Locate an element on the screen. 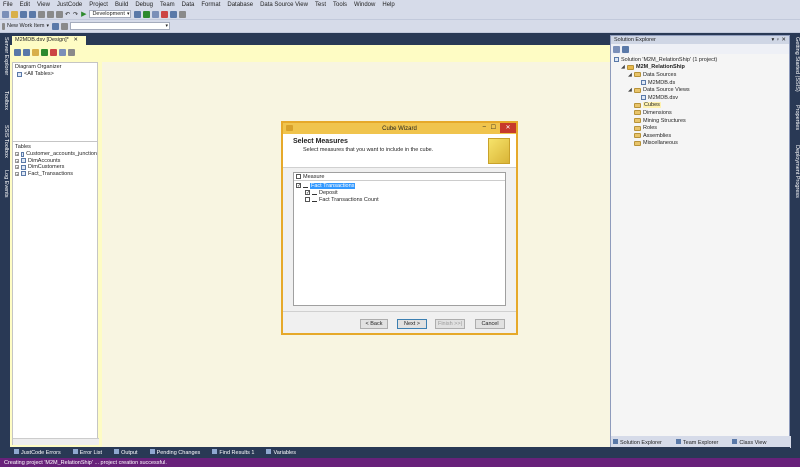  panel-controls: ▾ ♀ ✕ is located at coordinates (778, 40).